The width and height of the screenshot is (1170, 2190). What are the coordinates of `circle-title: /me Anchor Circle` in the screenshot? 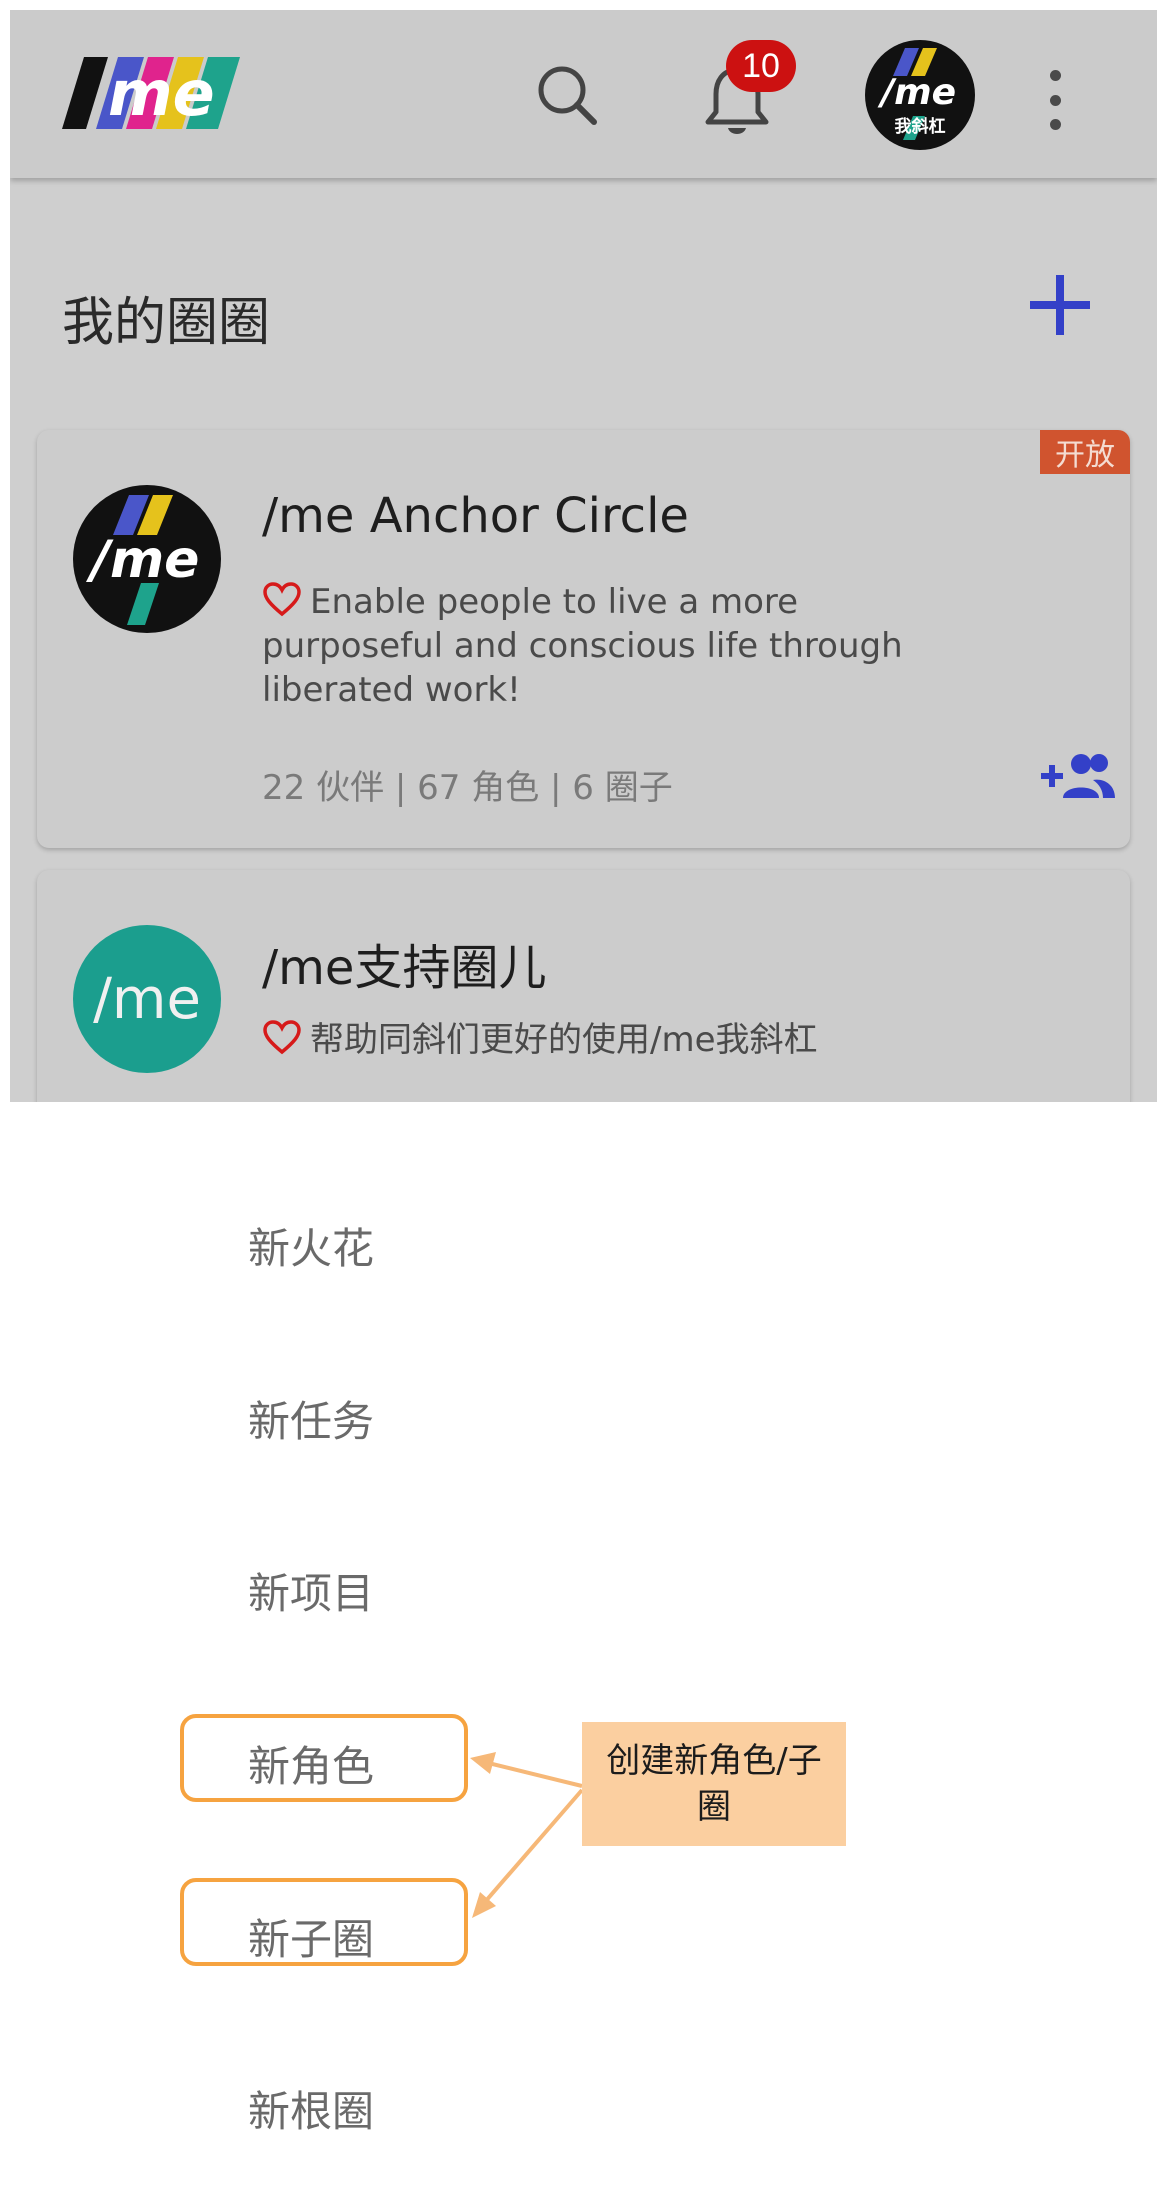 It's located at (475, 516).